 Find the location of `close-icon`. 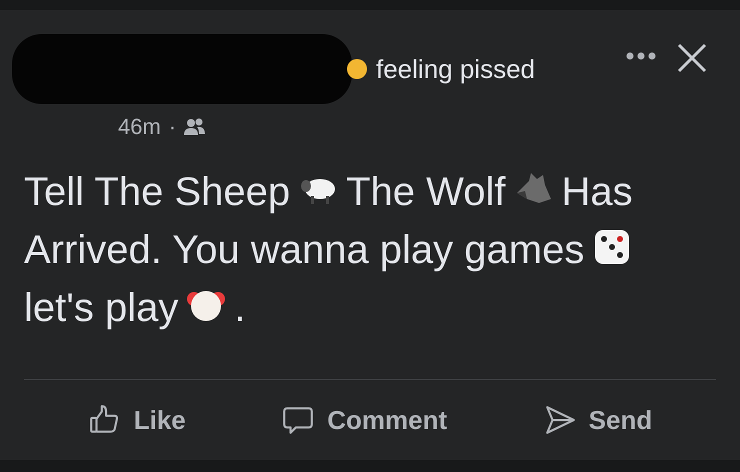

close-icon is located at coordinates (692, 58).